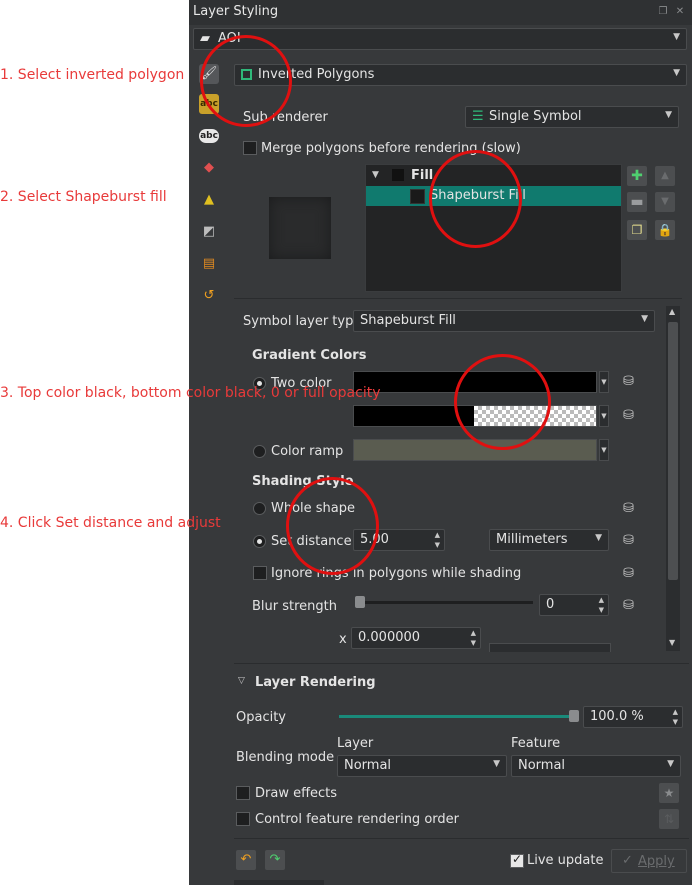  What do you see at coordinates (246, 860) in the screenshot?
I see `undo-icon: ↶` at bounding box center [246, 860].